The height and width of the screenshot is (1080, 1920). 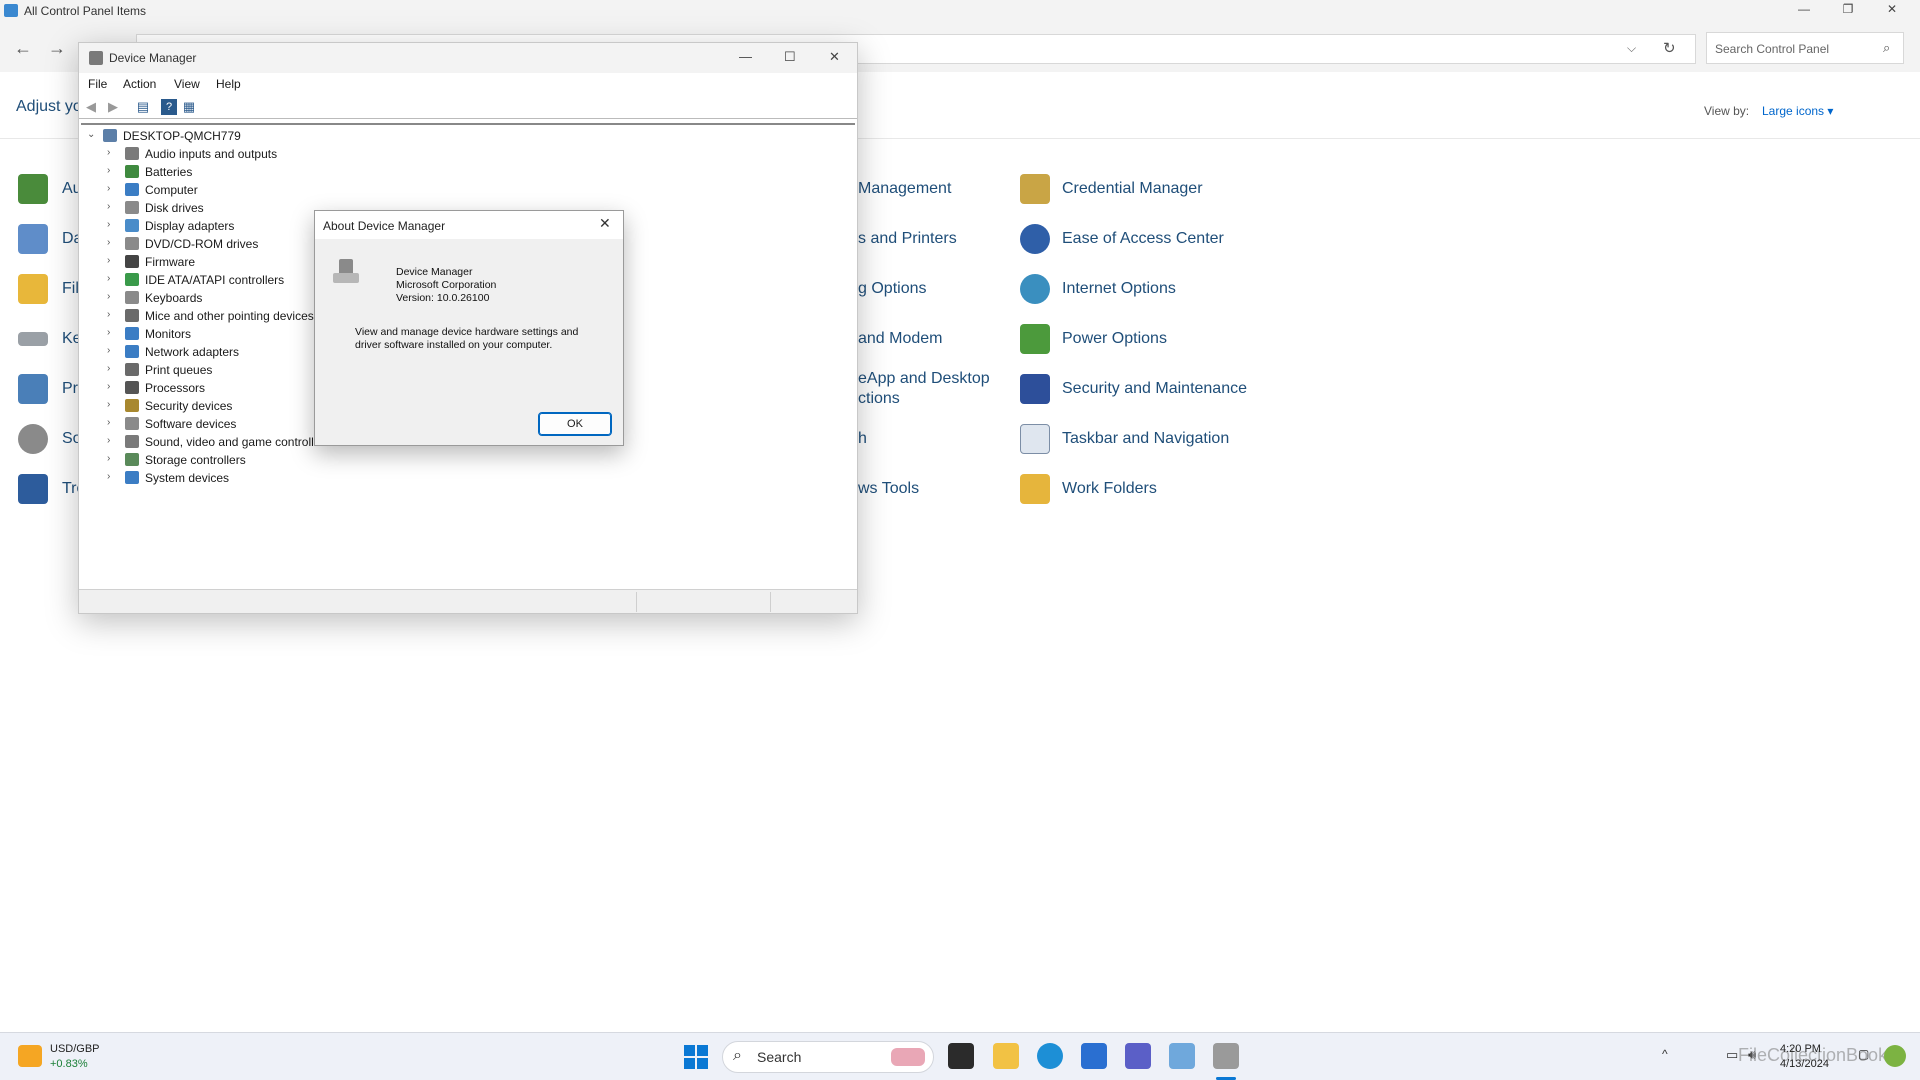 I want to click on search-icon: ⌕, so click(x=1886, y=48).